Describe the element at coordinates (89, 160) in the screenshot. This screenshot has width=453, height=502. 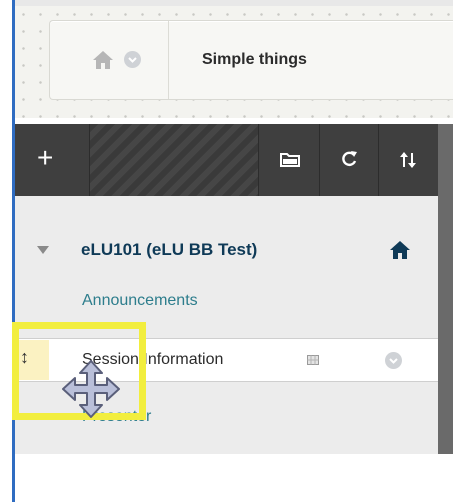
I see `toolbar-divider` at that location.